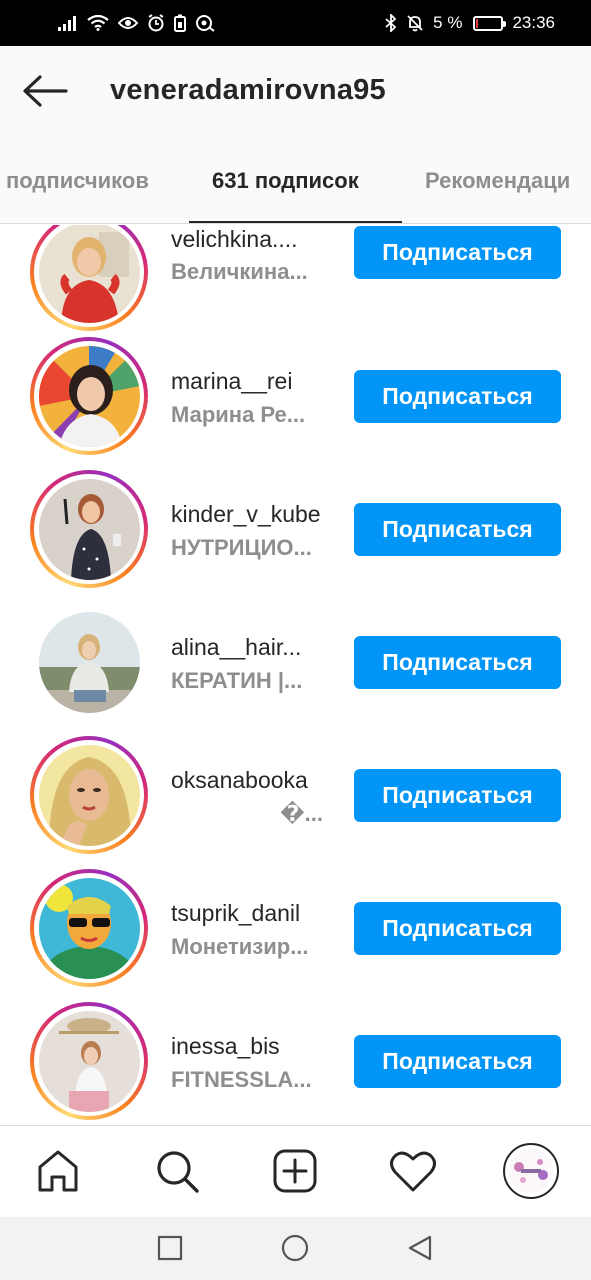 Image resolution: width=591 pixels, height=1280 pixels. Describe the element at coordinates (490, 23) in the screenshot. I see `battery-icon` at that location.